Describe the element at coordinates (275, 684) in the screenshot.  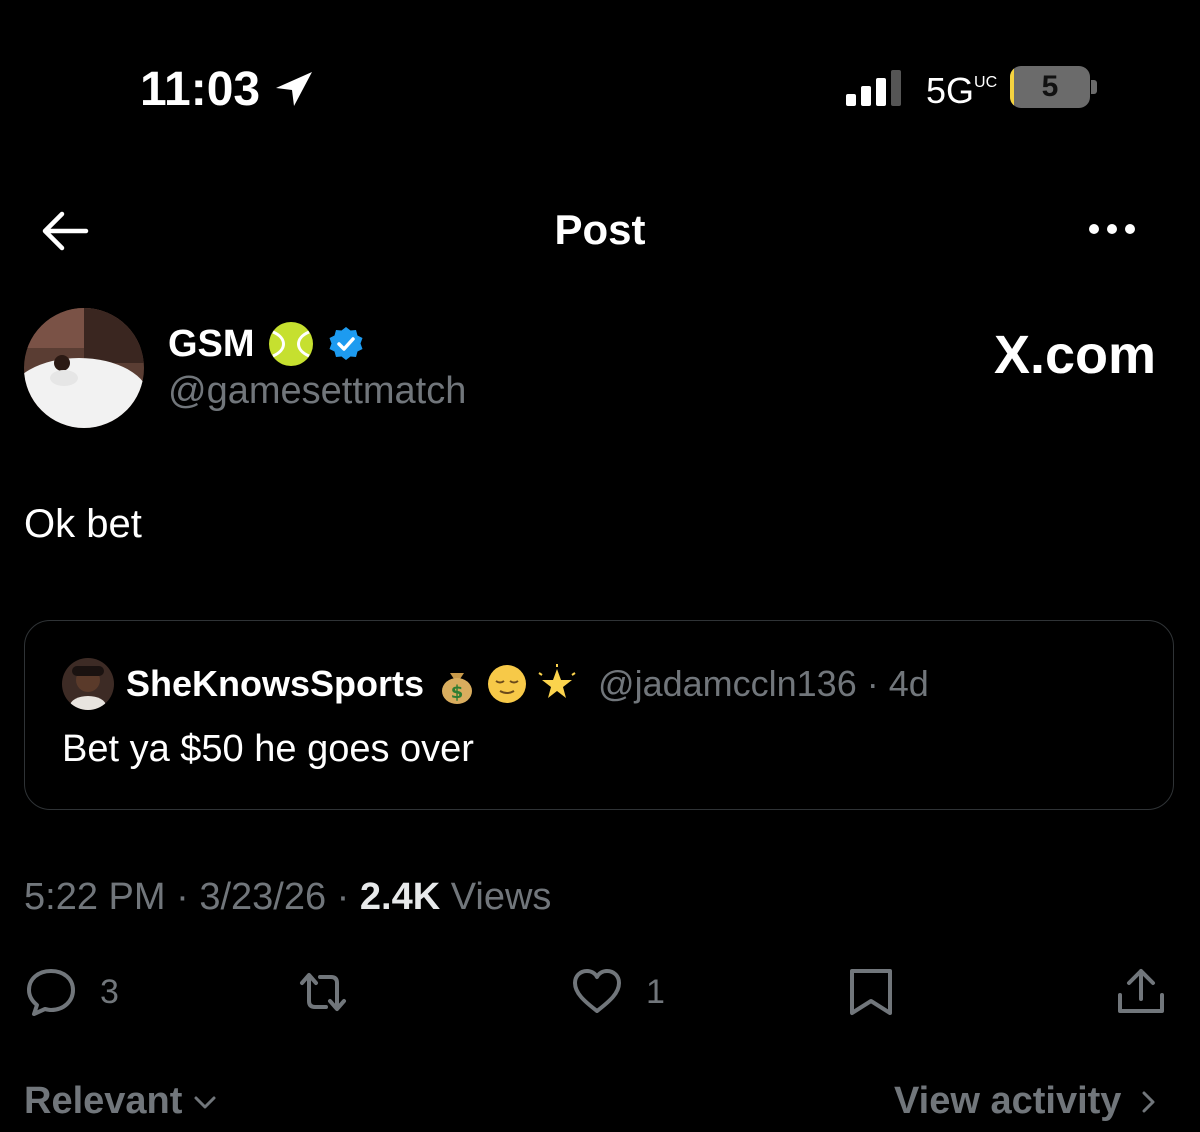
I see `quoted-author-name: SheKnowsSports` at that location.